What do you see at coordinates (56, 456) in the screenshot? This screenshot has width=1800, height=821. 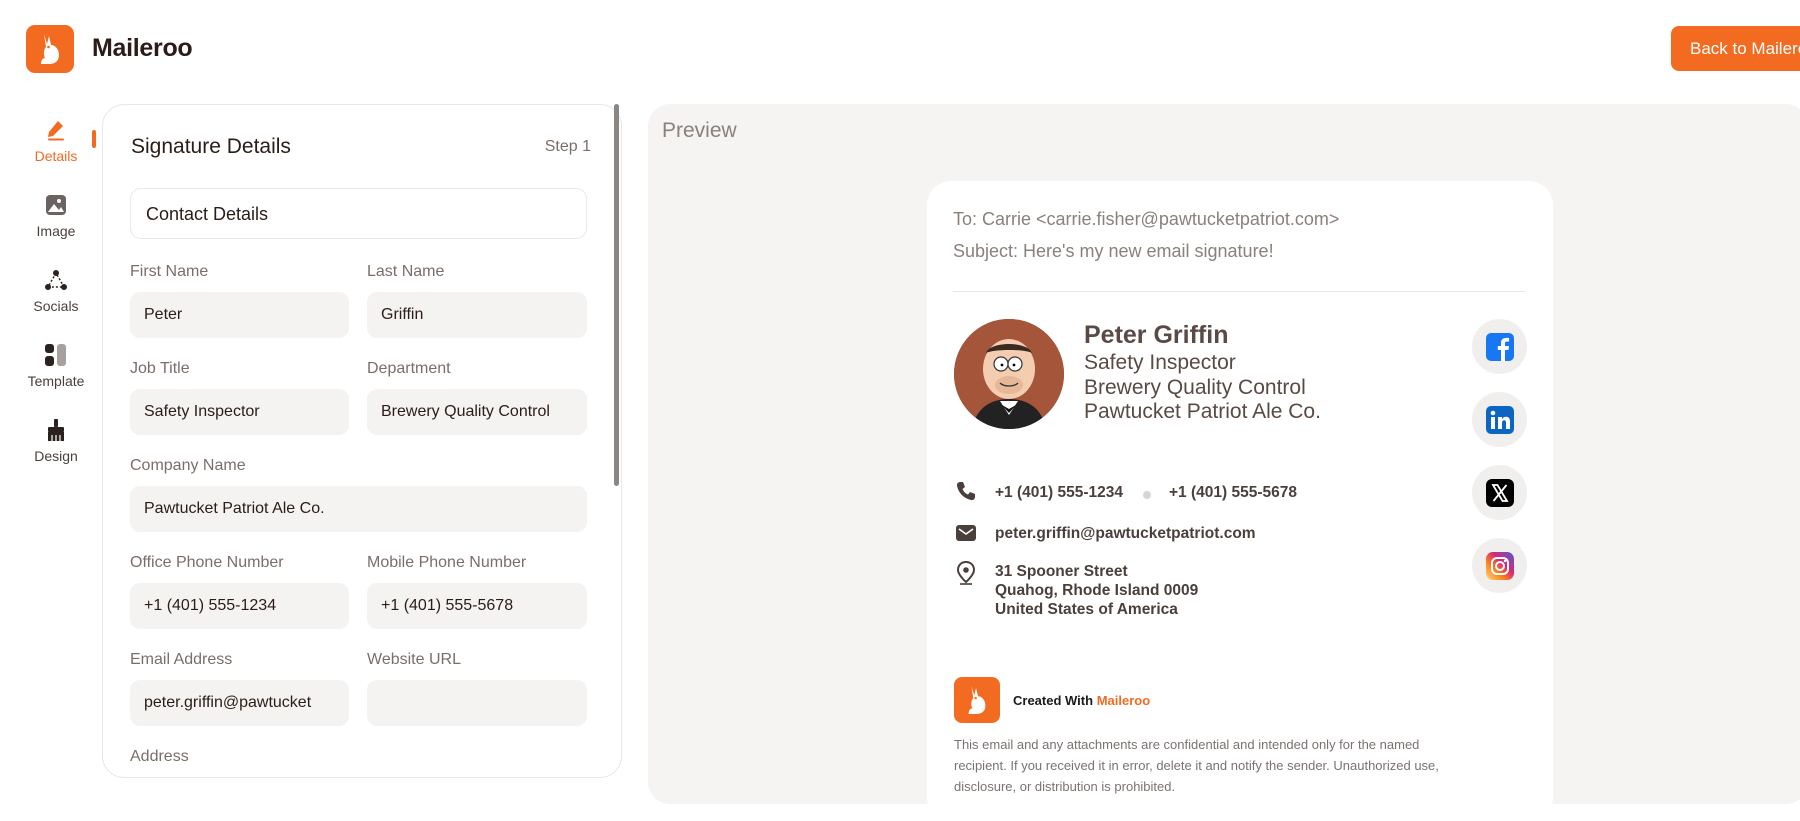 I see `nav-label: Design` at bounding box center [56, 456].